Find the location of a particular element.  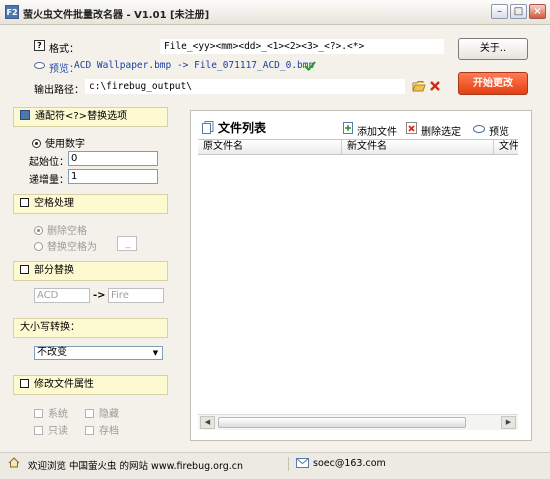

status-divider is located at coordinates (288, 464).